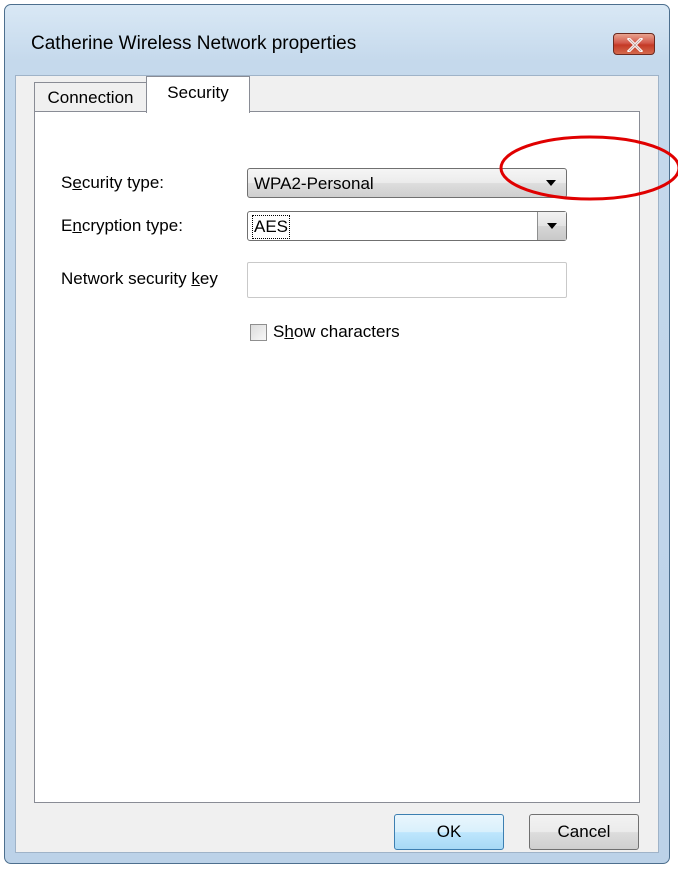  Describe the element at coordinates (407, 183) in the screenshot. I see `security-type-dropdown: WPA2-Personal` at that location.